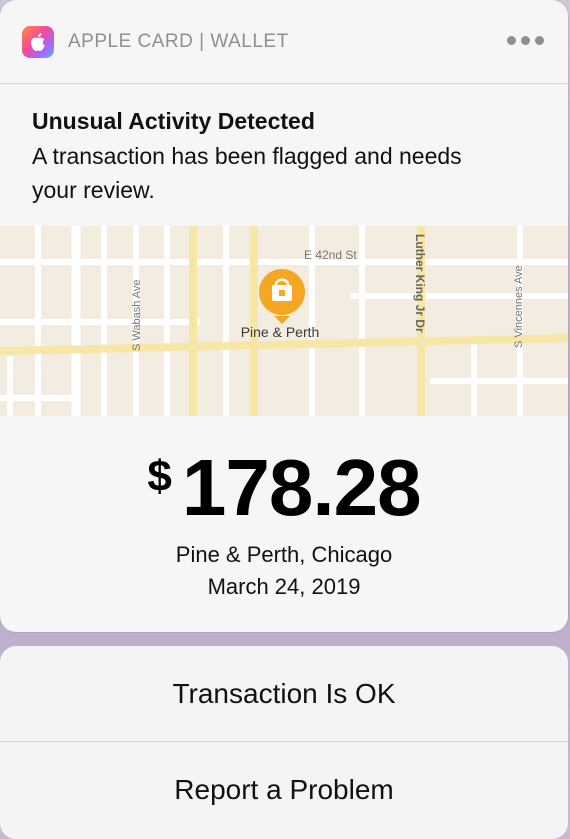 The width and height of the screenshot is (570, 839). I want to click on alert-title: Unusual Activity Detected, so click(173, 121).